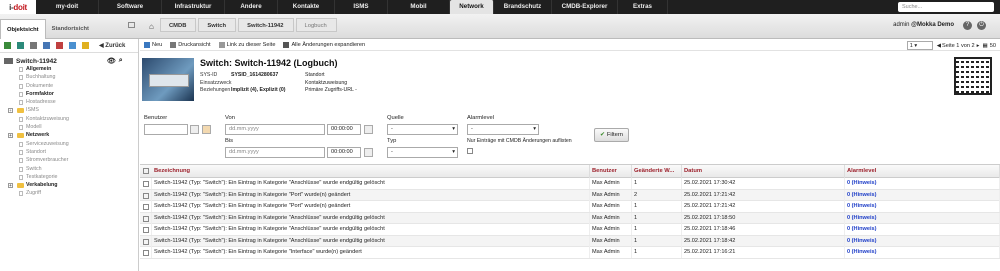  I want to click on sidebar-item-testkategorie: Testkategorie, so click(72, 177).